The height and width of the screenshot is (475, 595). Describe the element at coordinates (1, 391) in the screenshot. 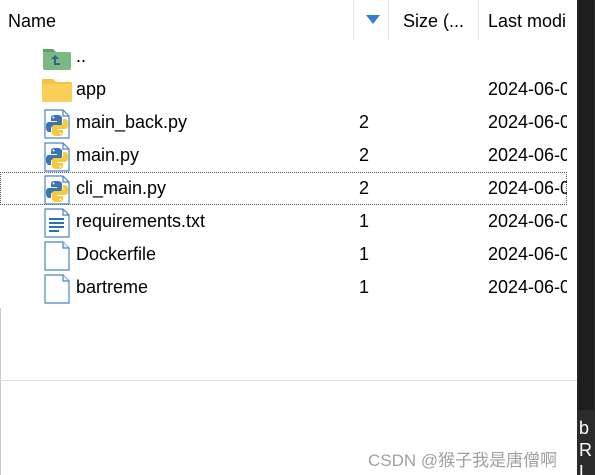

I see `pane-border` at that location.